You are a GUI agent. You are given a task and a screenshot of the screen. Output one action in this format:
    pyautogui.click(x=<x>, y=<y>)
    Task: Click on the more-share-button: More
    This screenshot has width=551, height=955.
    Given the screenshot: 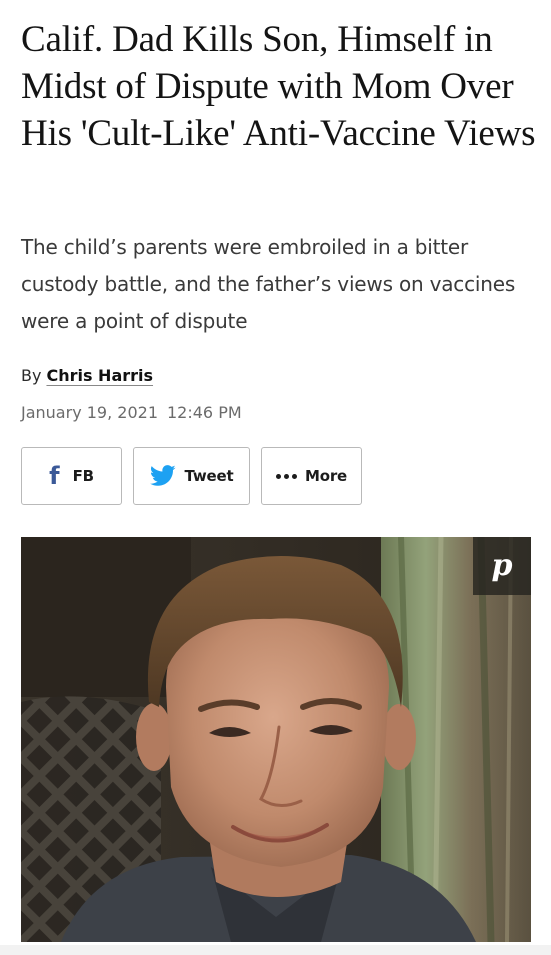 What is the action you would take?
    pyautogui.click(x=311, y=476)
    